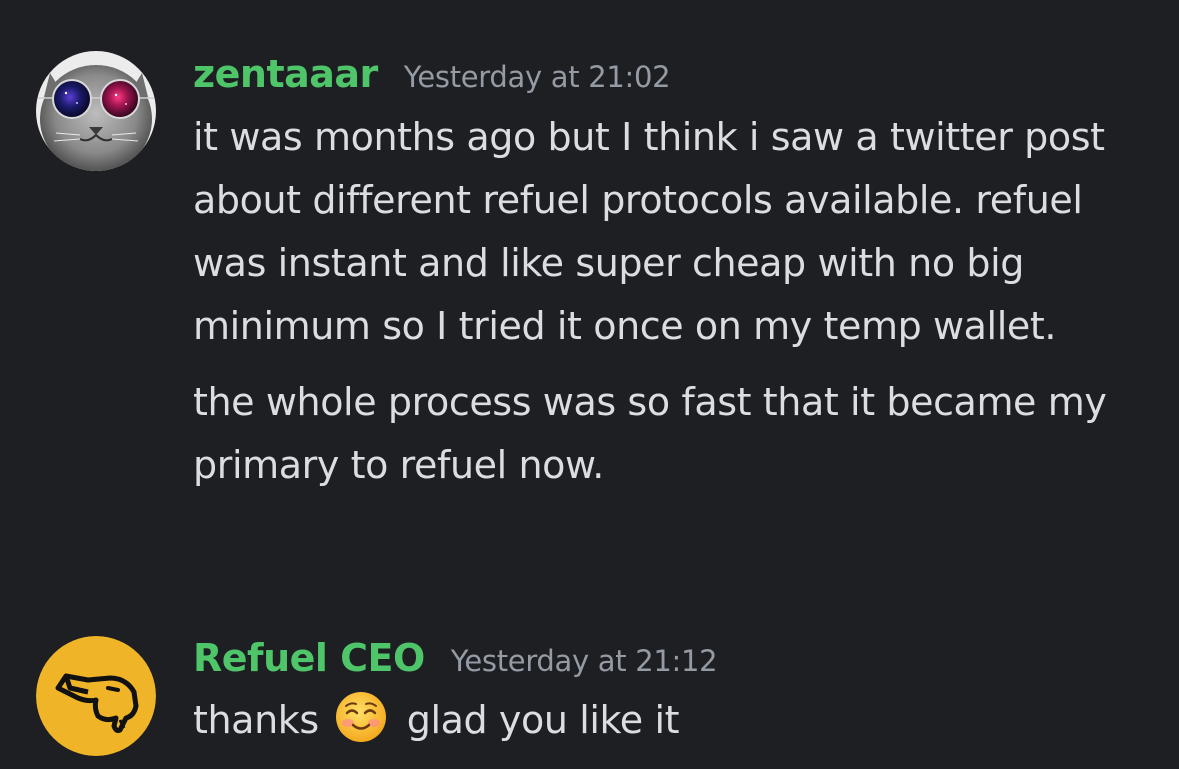  I want to click on username: Refuel CEO, so click(309, 658).